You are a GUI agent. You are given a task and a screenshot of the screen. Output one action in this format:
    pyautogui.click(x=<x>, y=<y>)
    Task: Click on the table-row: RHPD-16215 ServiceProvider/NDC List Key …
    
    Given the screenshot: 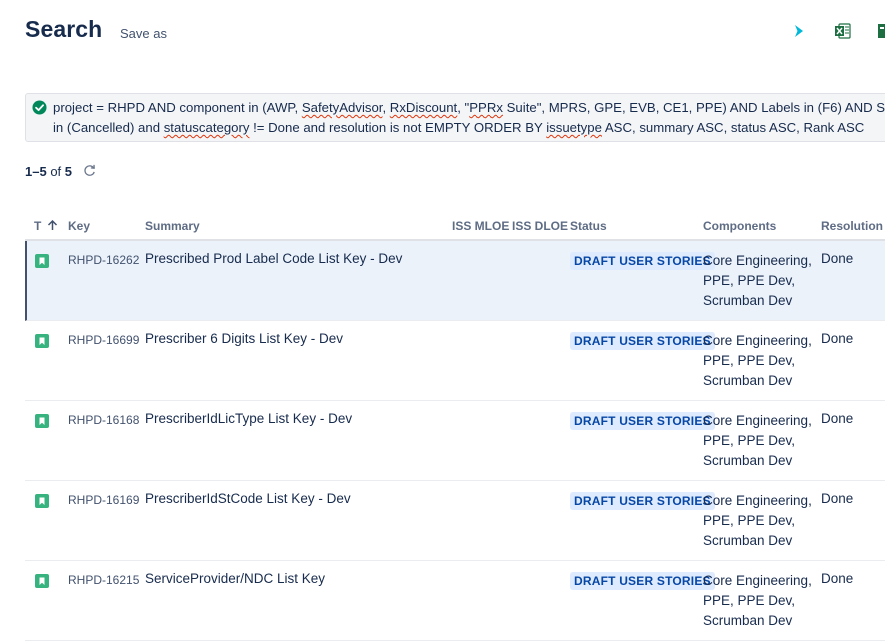 What is the action you would take?
    pyautogui.click(x=455, y=601)
    